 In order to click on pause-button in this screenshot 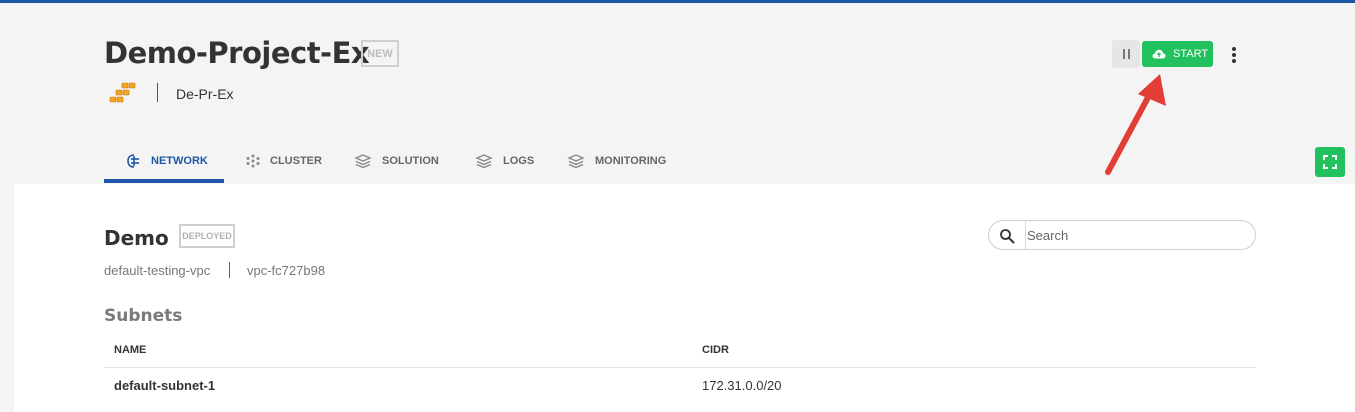, I will do `click(1126, 54)`.